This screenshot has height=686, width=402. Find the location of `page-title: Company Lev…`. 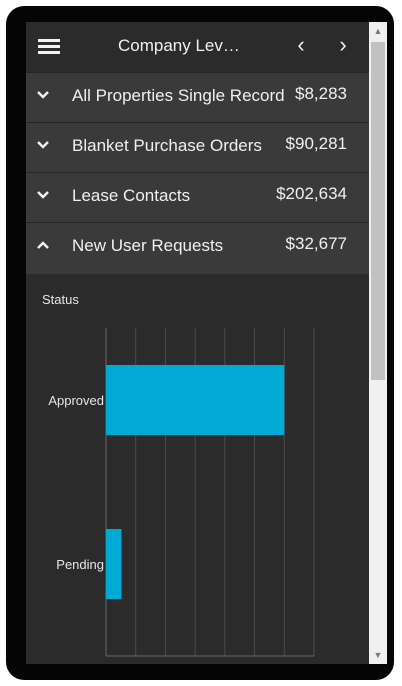

page-title: Company Lev… is located at coordinates (179, 45).